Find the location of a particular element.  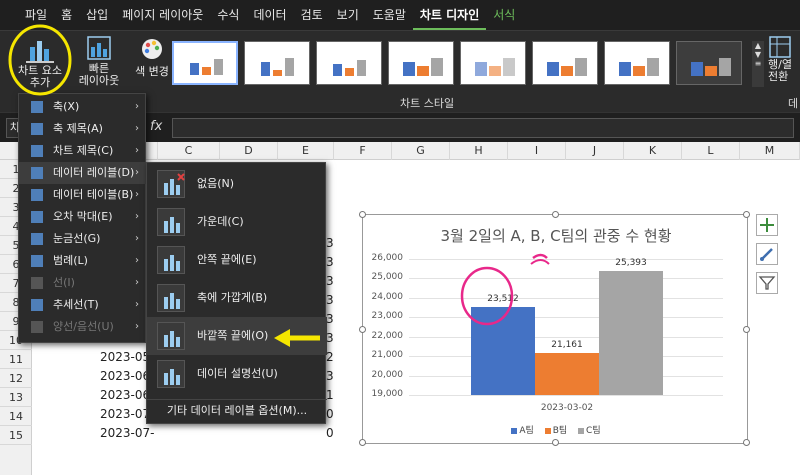

tab-formulas: 수식 is located at coordinates (228, 15).